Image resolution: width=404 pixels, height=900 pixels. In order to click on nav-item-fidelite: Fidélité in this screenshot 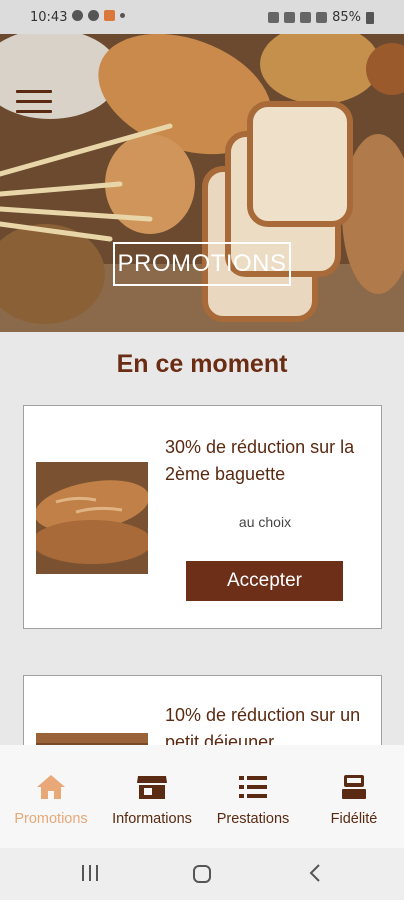, I will do `click(354, 800)`.